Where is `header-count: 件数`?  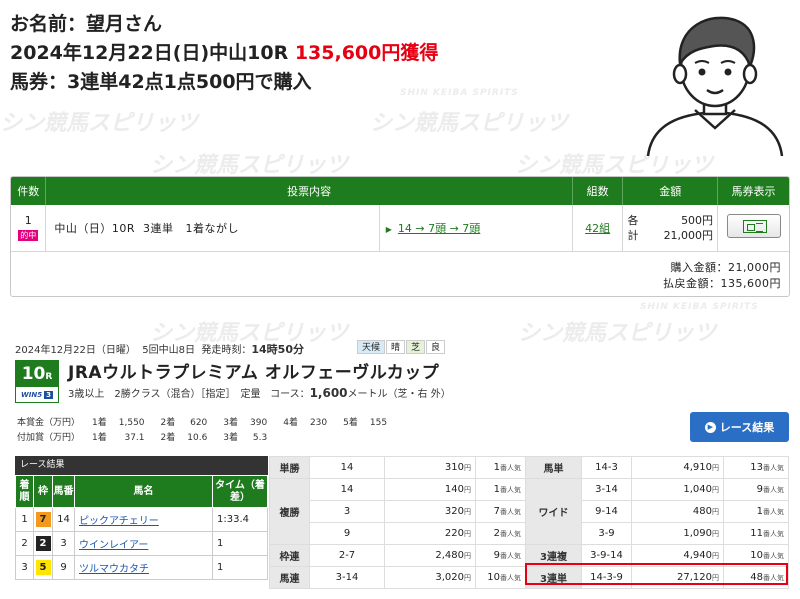
header-count: 件数 is located at coordinates (29, 191).